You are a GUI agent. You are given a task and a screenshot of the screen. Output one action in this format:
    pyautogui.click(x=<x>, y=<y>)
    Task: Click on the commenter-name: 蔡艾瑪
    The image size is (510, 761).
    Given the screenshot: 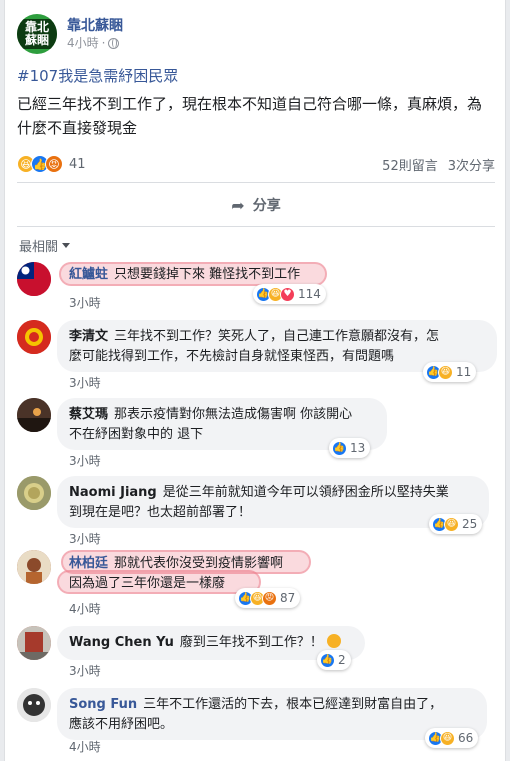 What is the action you would take?
    pyautogui.click(x=88, y=414)
    